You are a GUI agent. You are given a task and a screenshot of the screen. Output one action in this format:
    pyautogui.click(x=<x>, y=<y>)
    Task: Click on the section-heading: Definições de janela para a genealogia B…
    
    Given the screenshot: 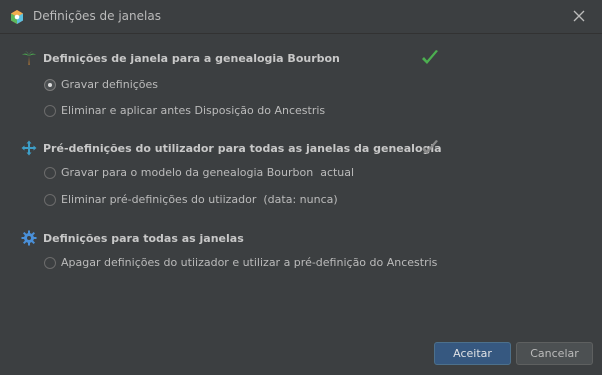 What is the action you would take?
    pyautogui.click(x=191, y=58)
    